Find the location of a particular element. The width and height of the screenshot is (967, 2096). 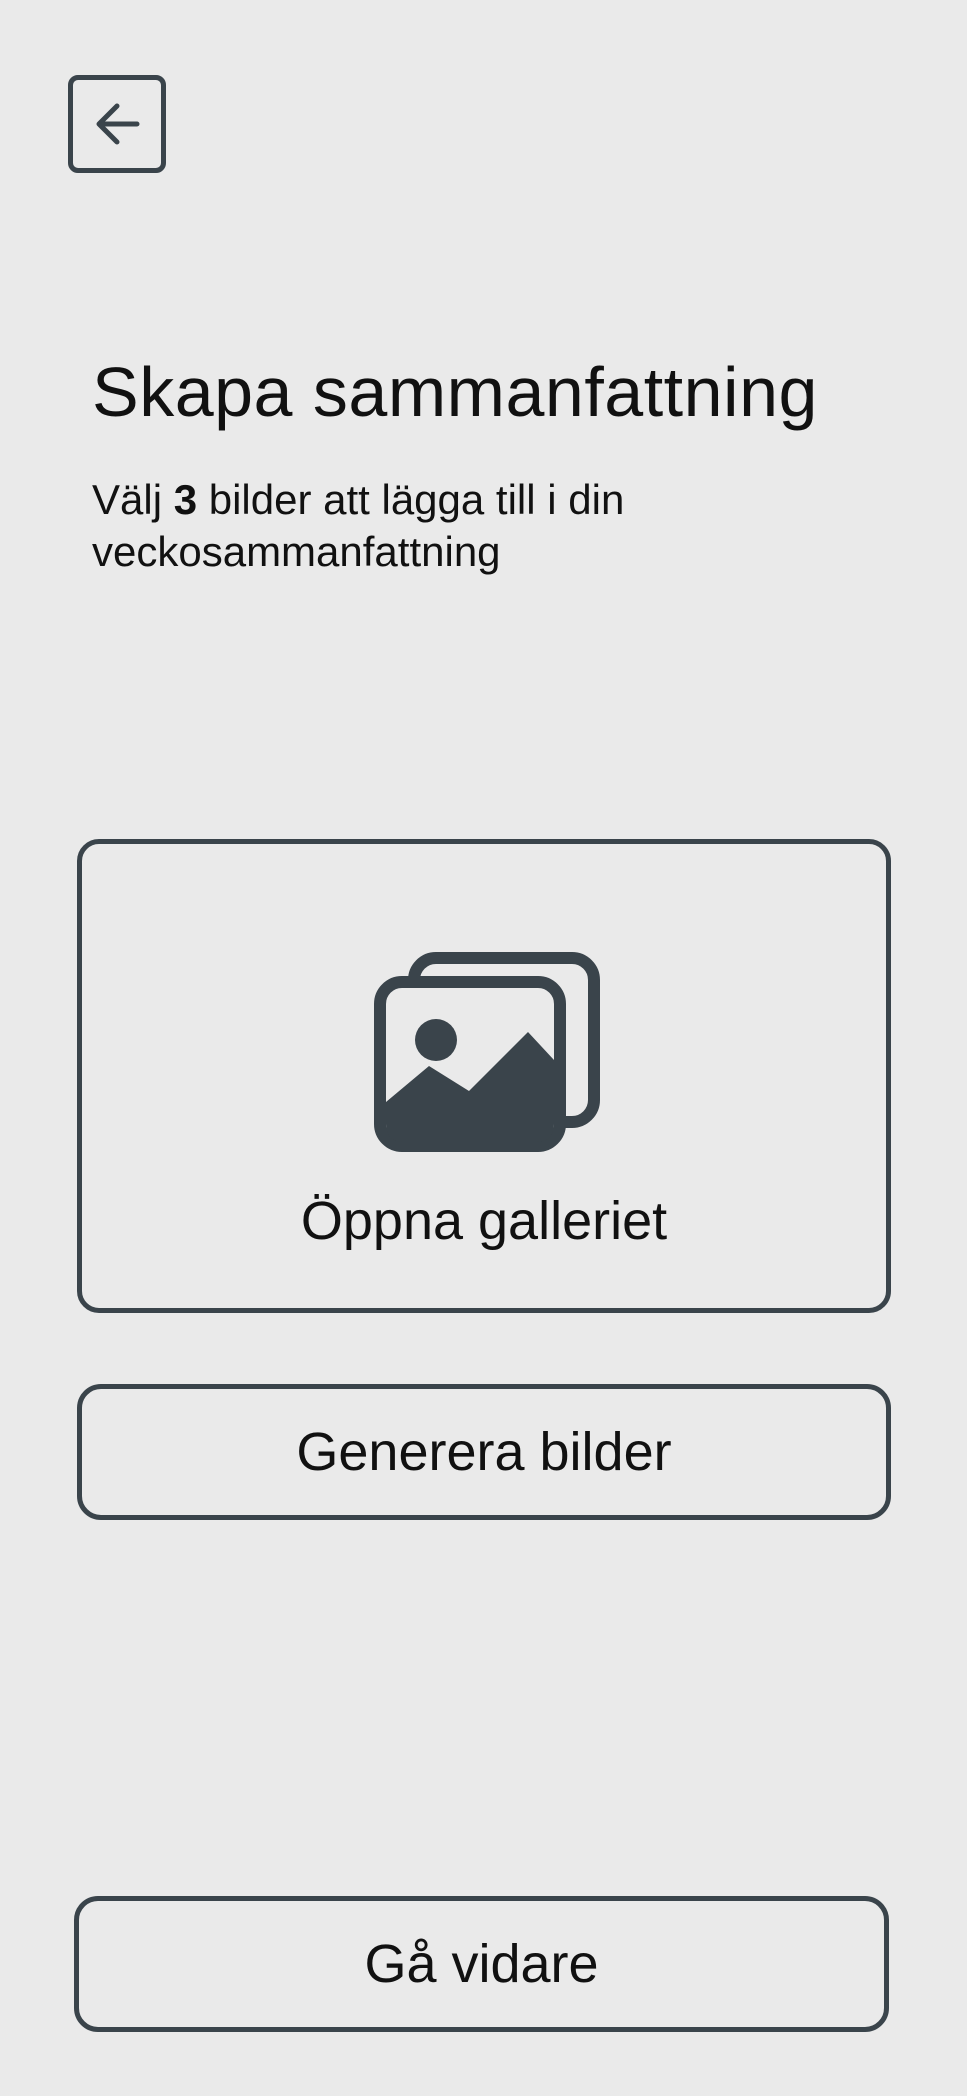

images-icon is located at coordinates (487, 1052).